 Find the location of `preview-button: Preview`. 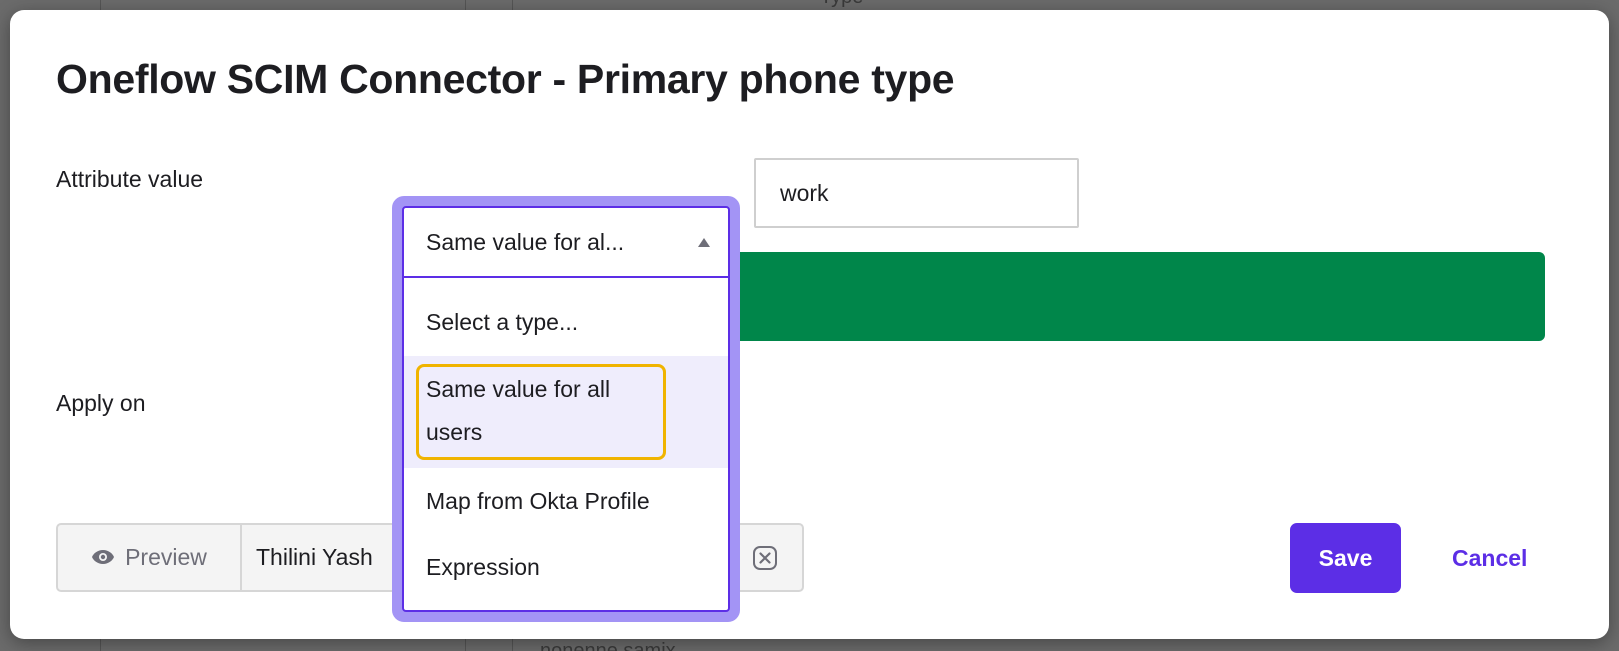

preview-button: Preview is located at coordinates (150, 557).